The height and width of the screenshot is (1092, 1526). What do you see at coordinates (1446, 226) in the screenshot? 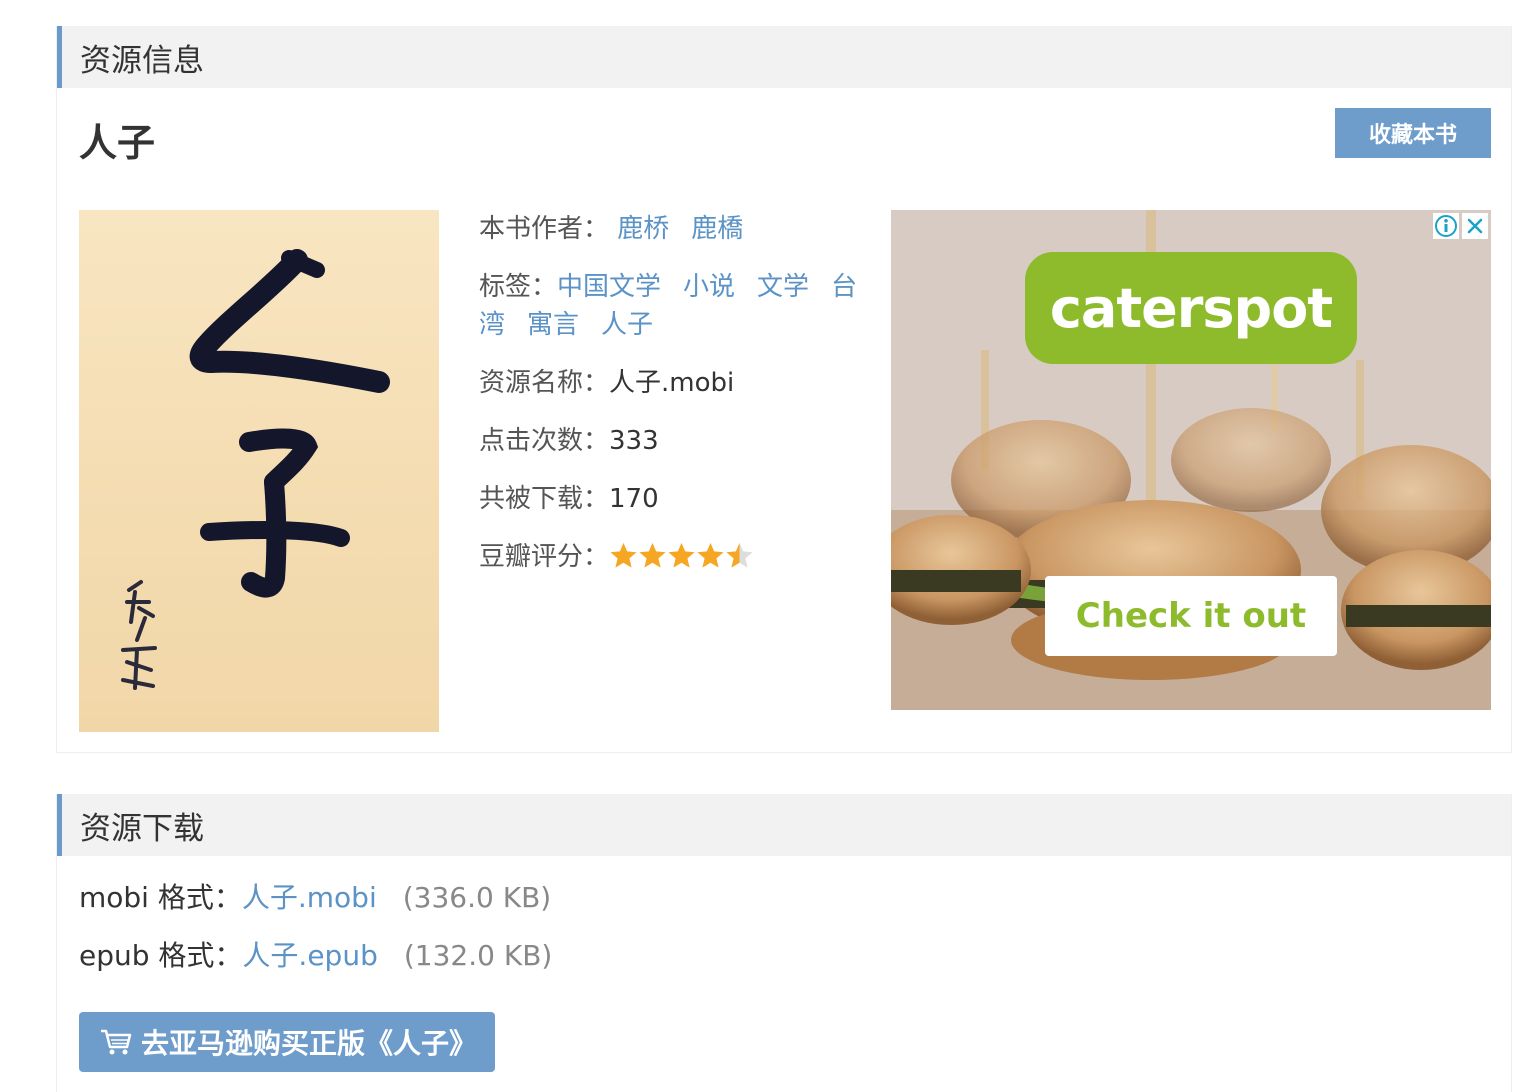
I see `info-icon` at bounding box center [1446, 226].